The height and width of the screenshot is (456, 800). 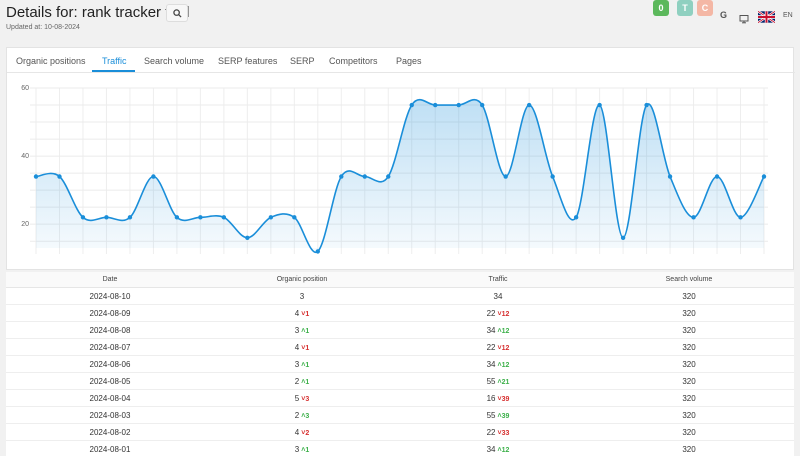 I want to click on position-value: 5, so click(x=297, y=398).